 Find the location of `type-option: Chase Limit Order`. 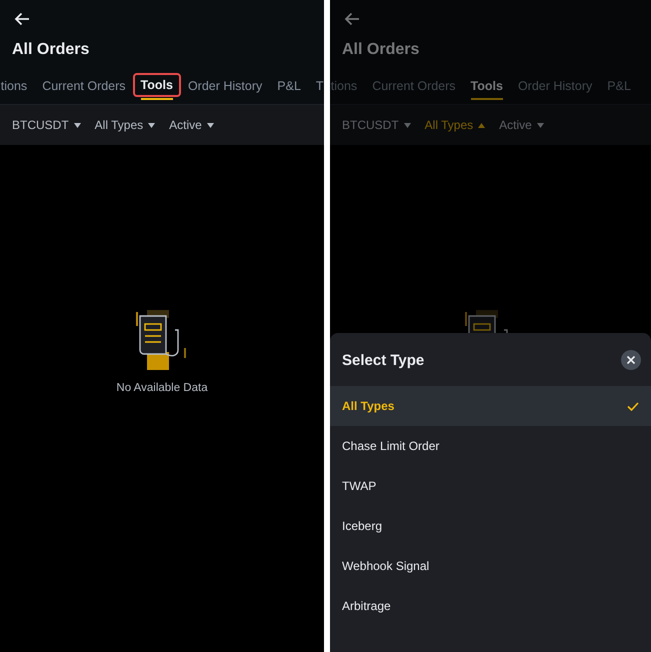

type-option: Chase Limit Order is located at coordinates (490, 446).